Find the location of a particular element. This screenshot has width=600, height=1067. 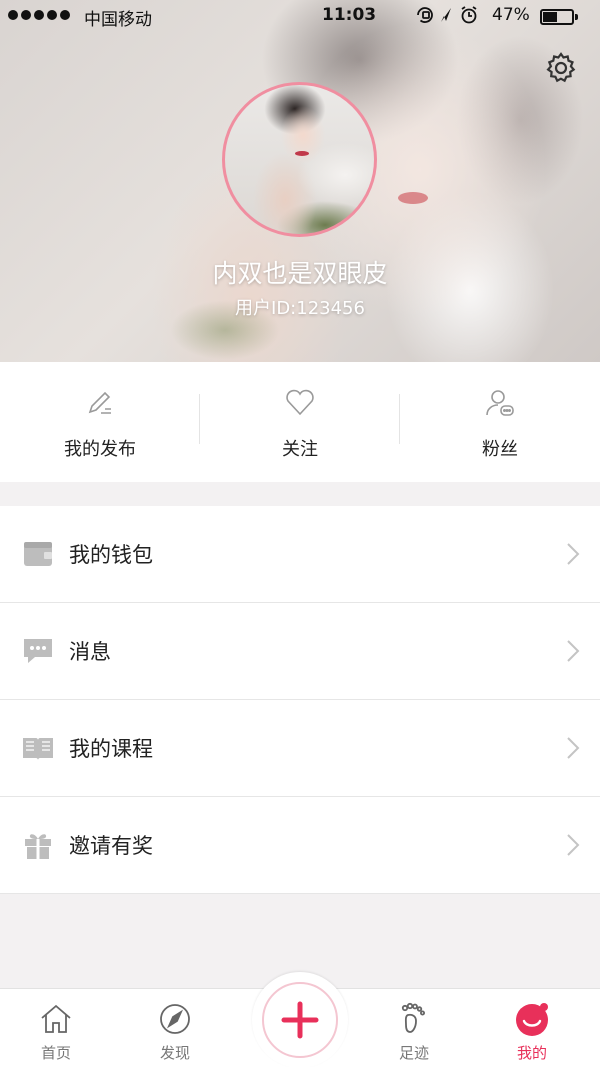

add-button is located at coordinates (300, 1020).